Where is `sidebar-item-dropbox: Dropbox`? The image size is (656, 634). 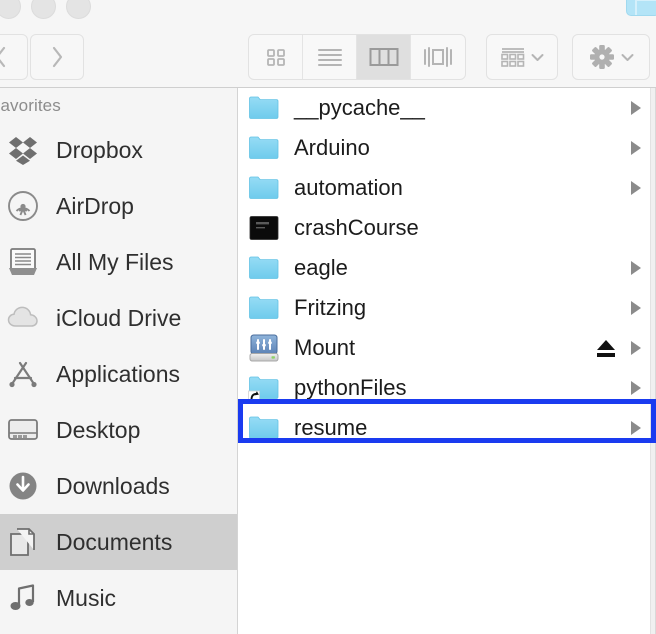
sidebar-item-dropbox: Dropbox is located at coordinates (118, 150).